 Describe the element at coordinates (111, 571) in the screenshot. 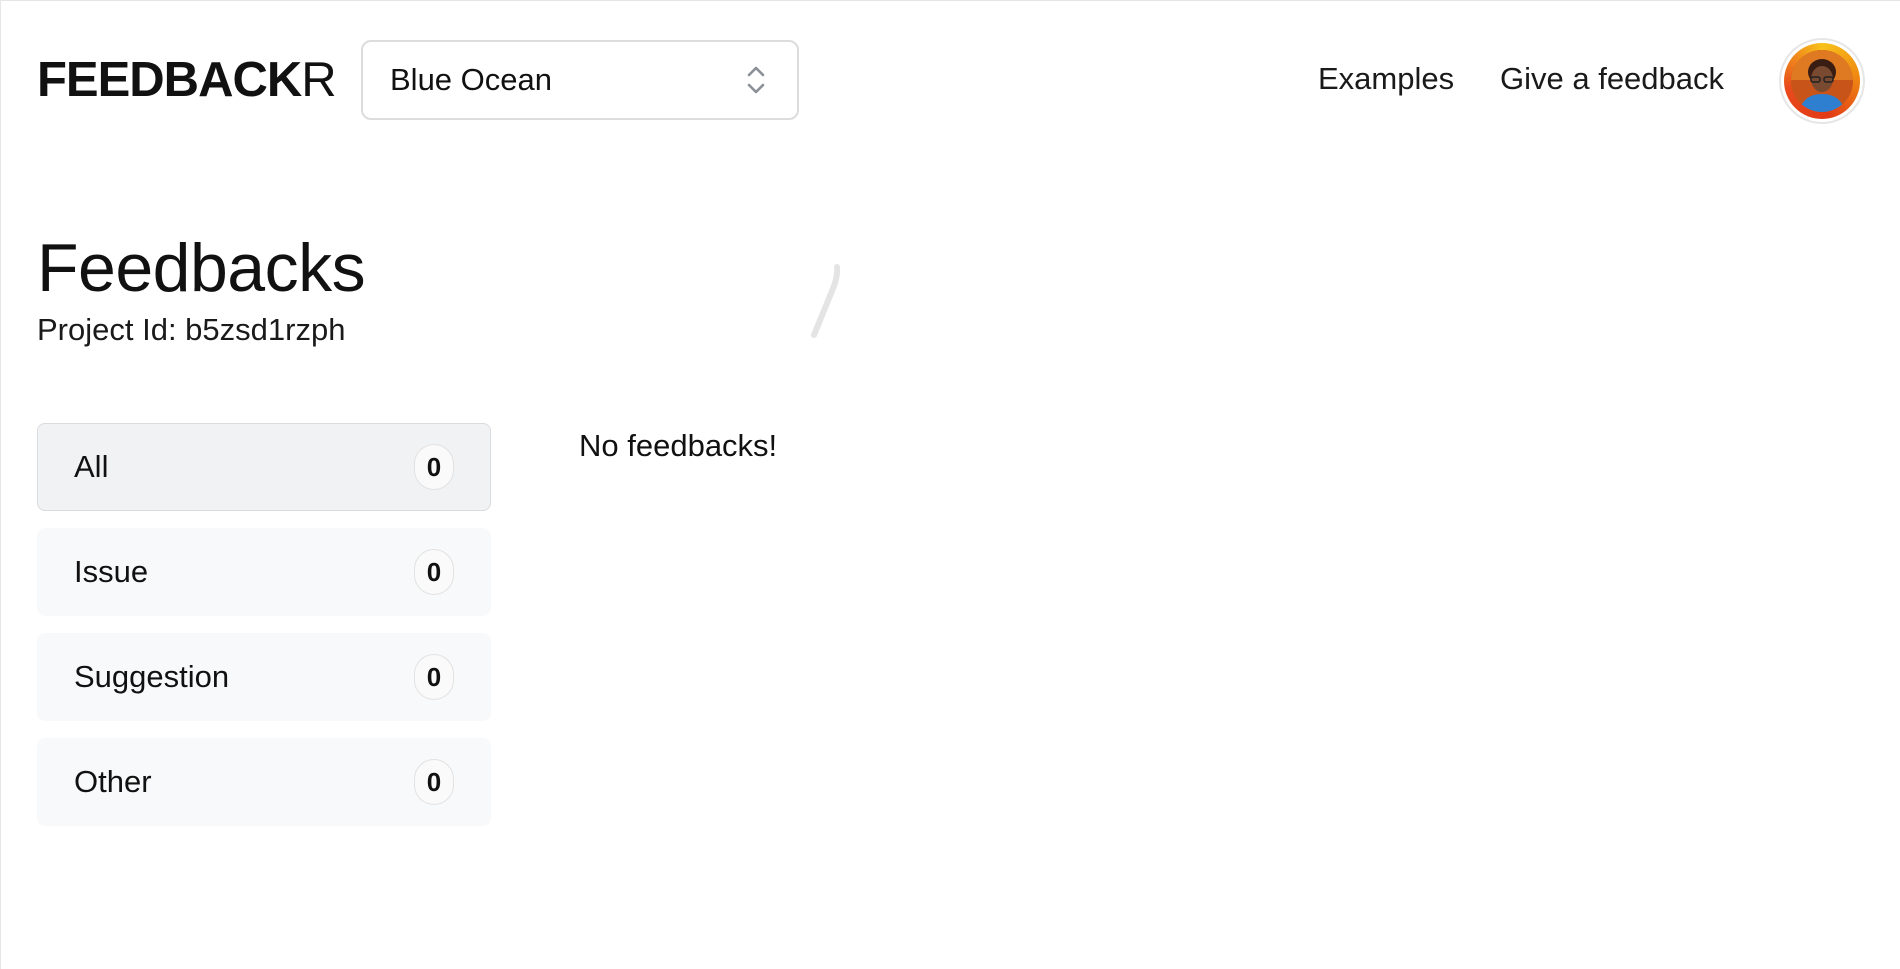

I see `category-label: Issue` at that location.